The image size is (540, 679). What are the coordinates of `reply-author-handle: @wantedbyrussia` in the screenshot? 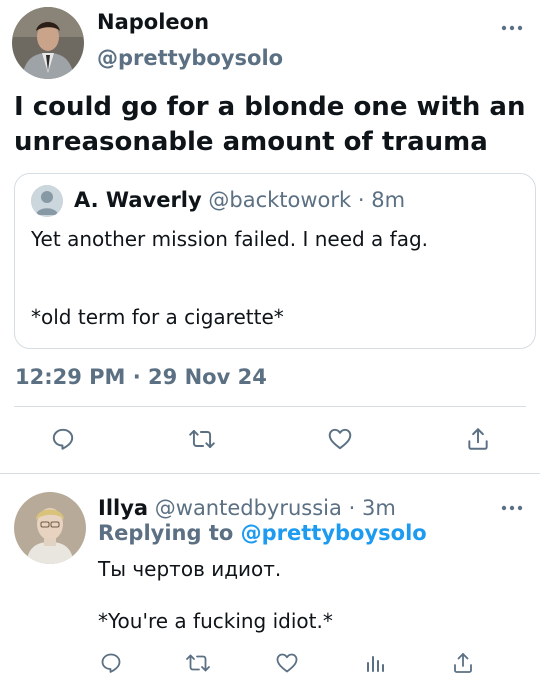 It's located at (248, 508).